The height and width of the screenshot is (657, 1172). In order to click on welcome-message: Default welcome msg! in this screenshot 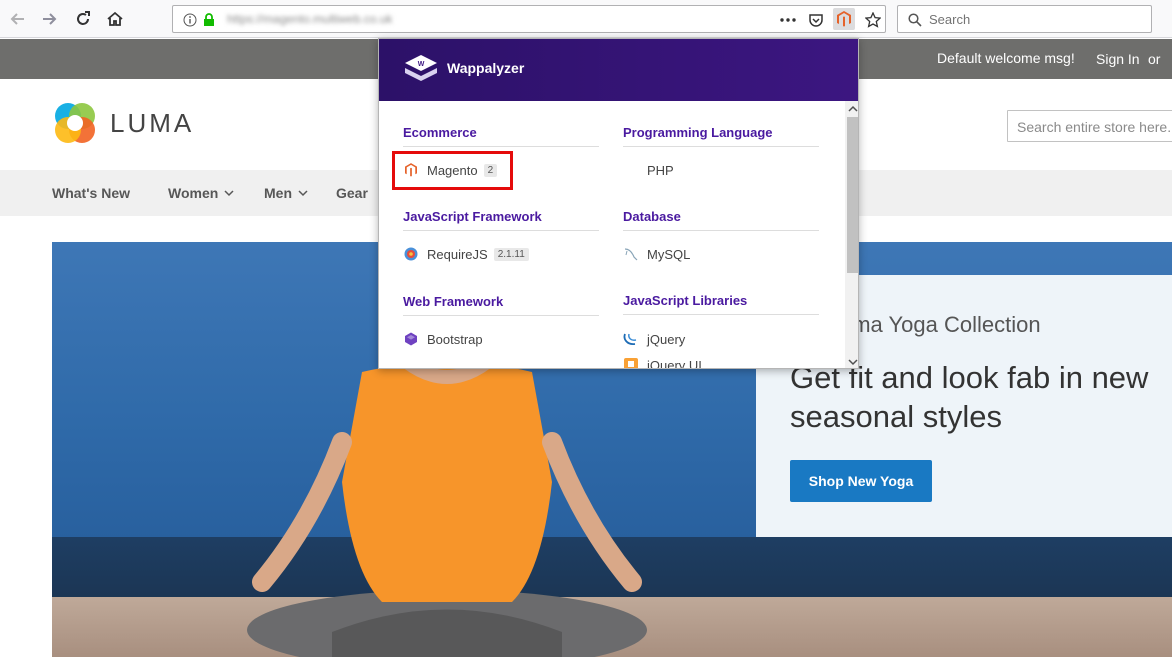, I will do `click(1006, 58)`.